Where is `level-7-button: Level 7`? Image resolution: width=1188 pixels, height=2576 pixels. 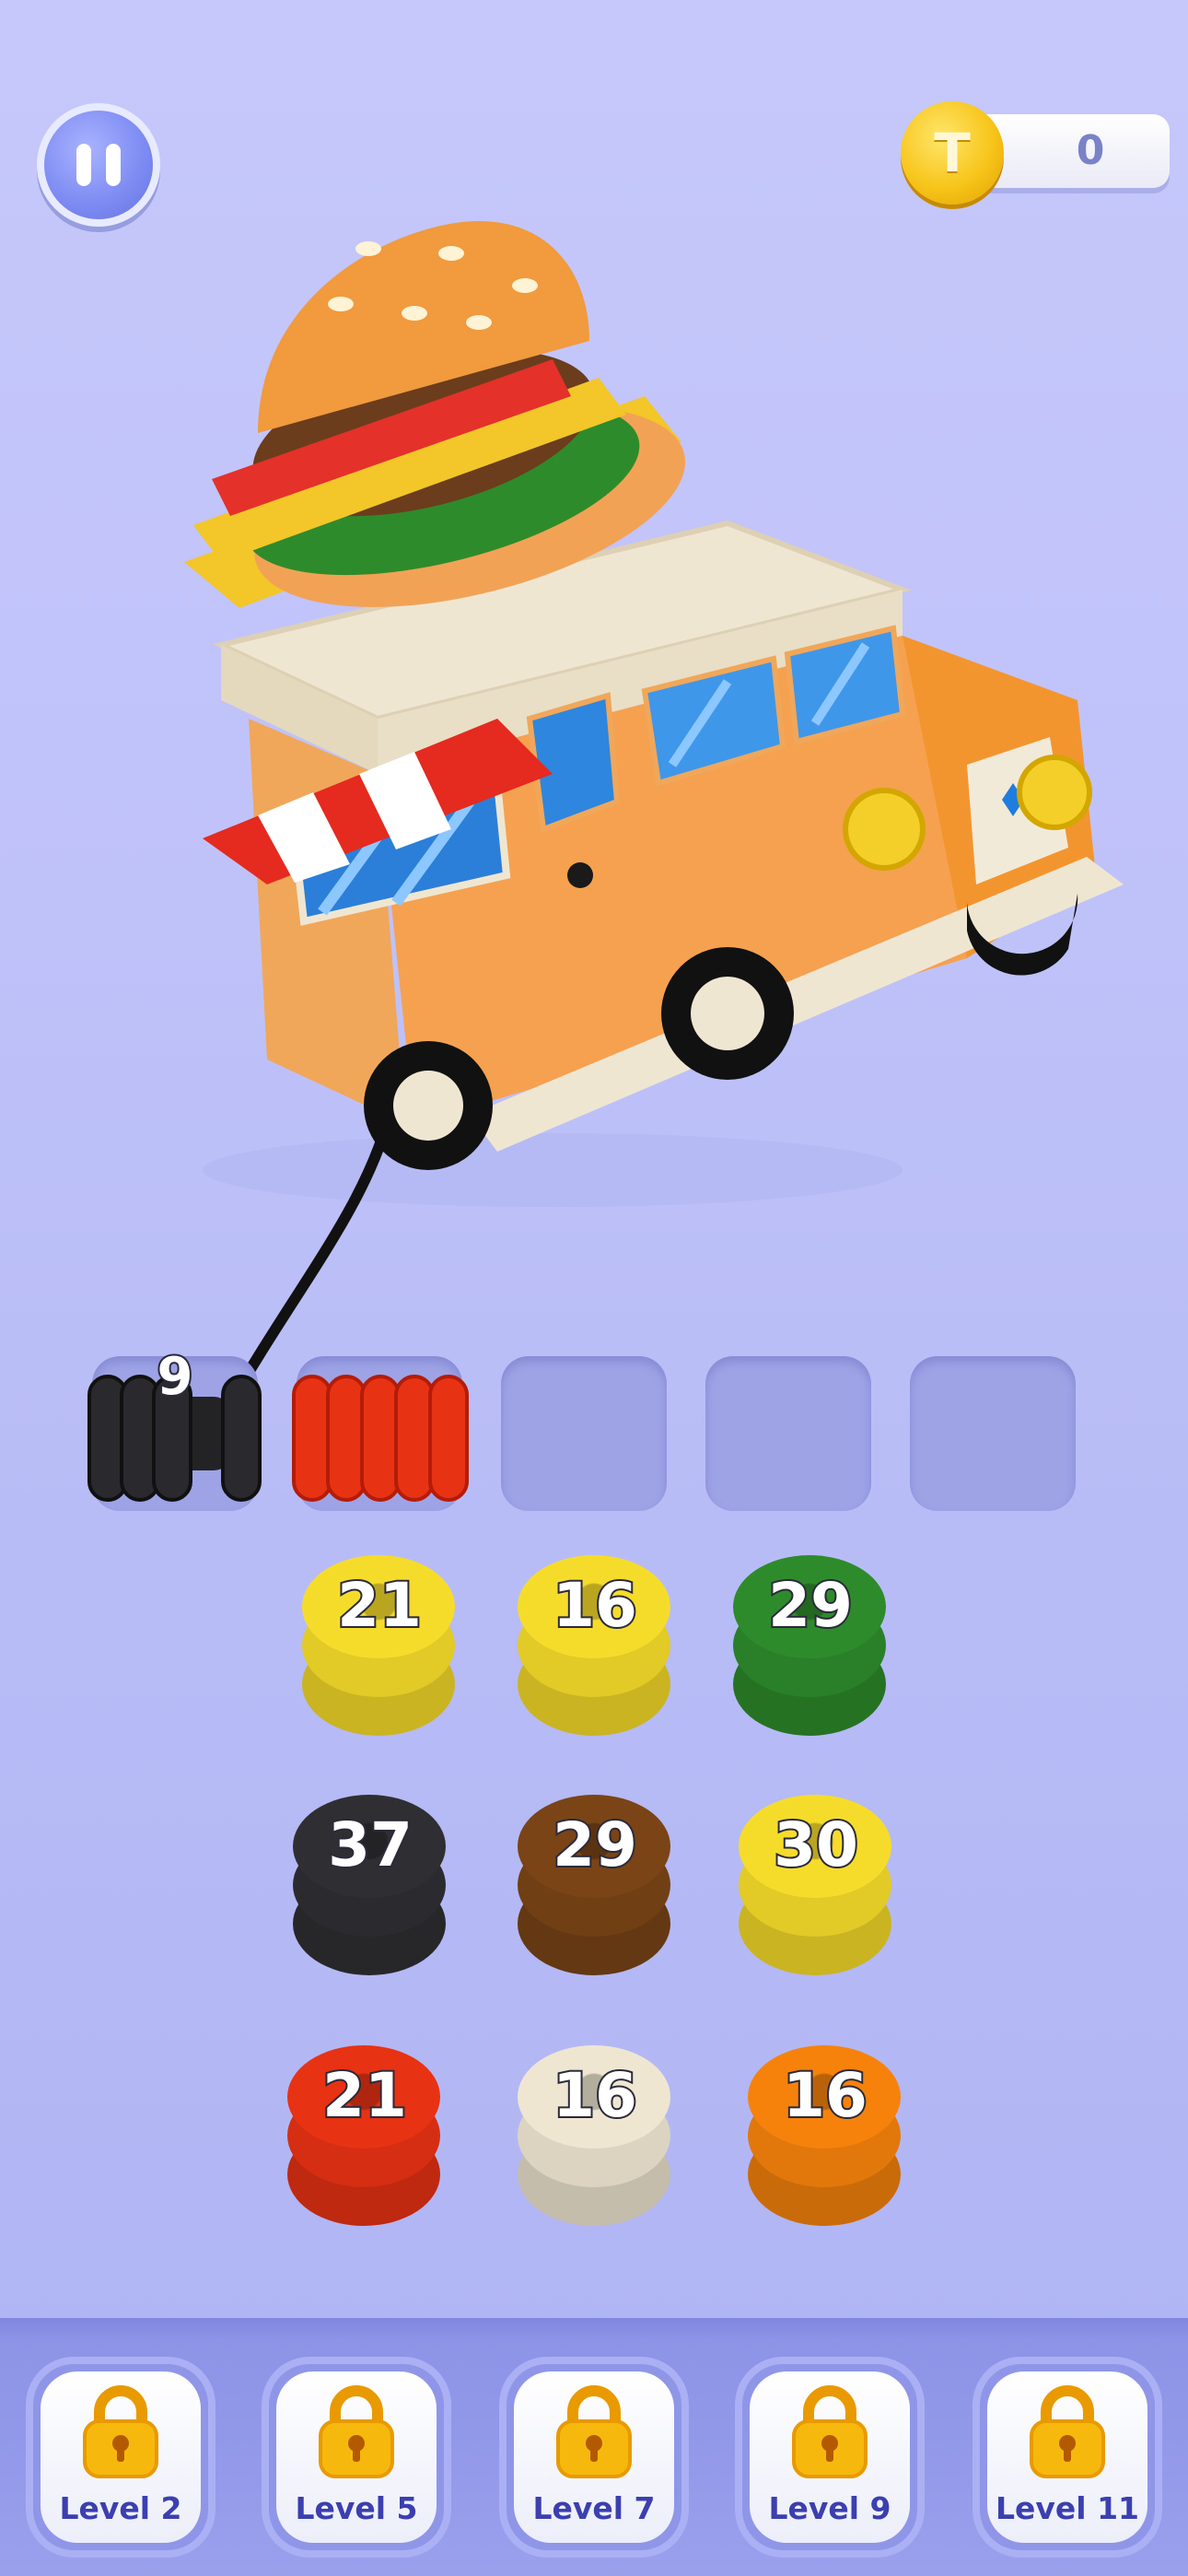 level-7-button: Level 7 is located at coordinates (594, 2457).